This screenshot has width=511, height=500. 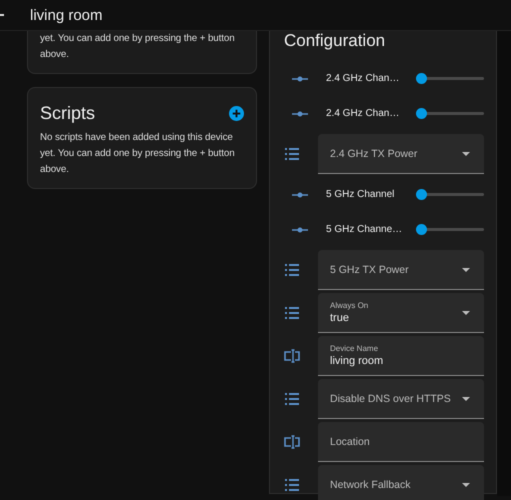 What do you see at coordinates (374, 154) in the screenshot?
I see `field-label: 2.4 GHz TX Power` at bounding box center [374, 154].